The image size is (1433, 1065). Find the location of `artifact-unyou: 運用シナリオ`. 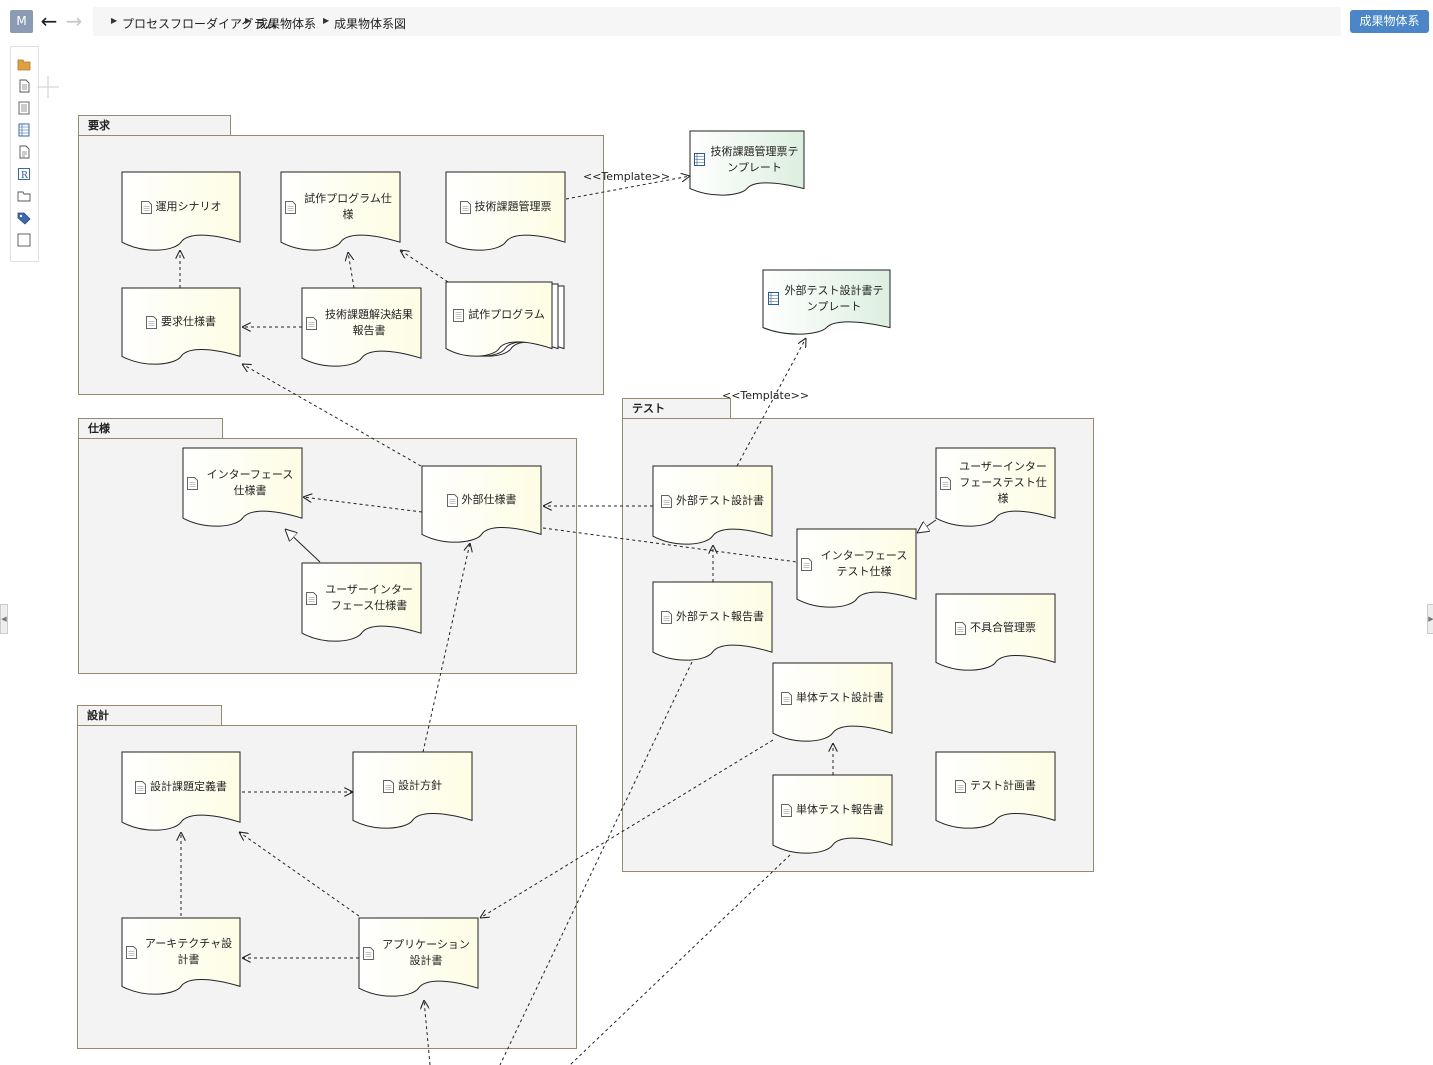

artifact-unyou: 運用シナリオ is located at coordinates (181, 211).